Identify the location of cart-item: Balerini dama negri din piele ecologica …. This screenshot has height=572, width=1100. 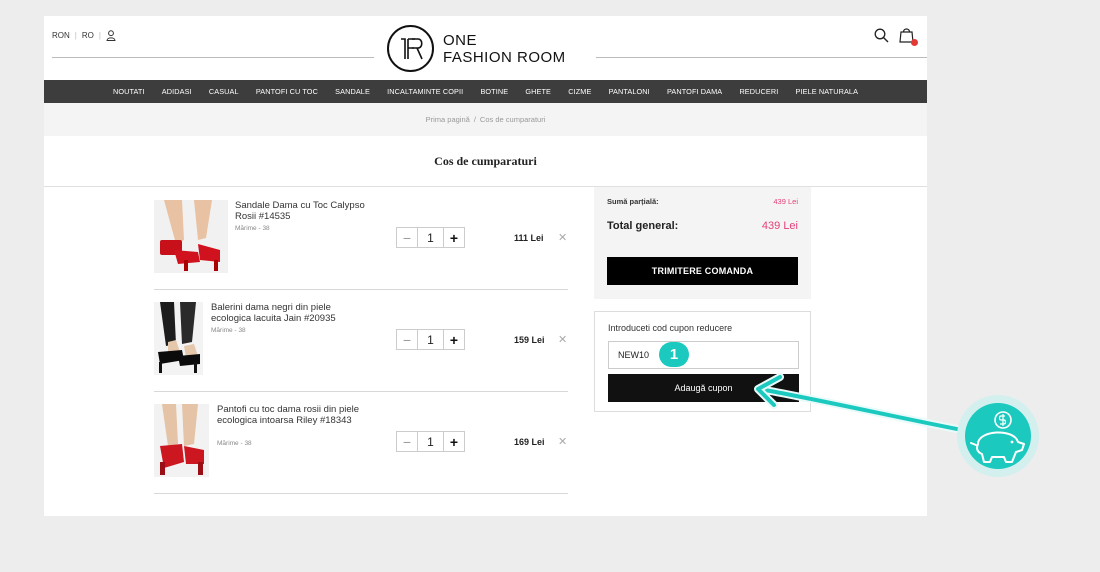
(361, 341).